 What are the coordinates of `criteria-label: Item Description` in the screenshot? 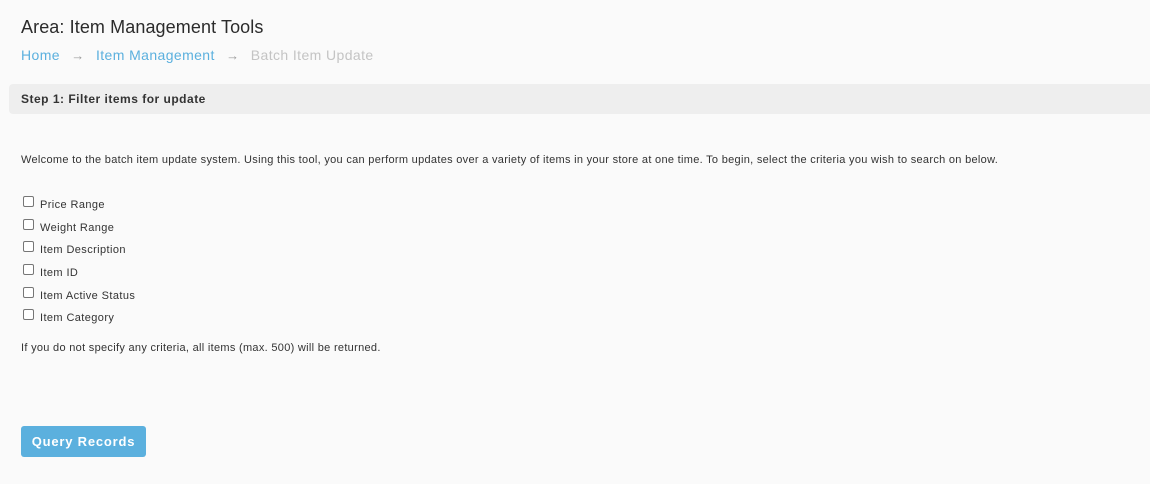 It's located at (83, 250).